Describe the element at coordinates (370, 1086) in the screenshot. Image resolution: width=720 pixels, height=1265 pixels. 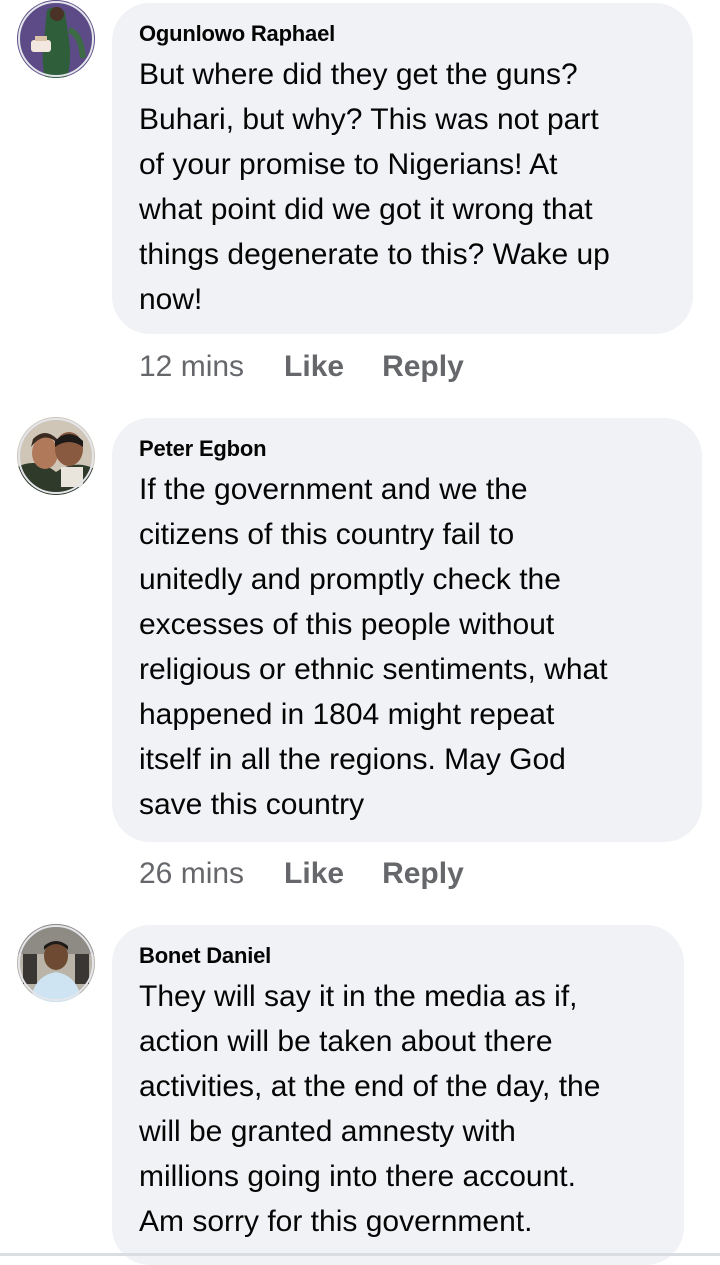
I see `comment-line: activities, at the end of the day, the` at that location.